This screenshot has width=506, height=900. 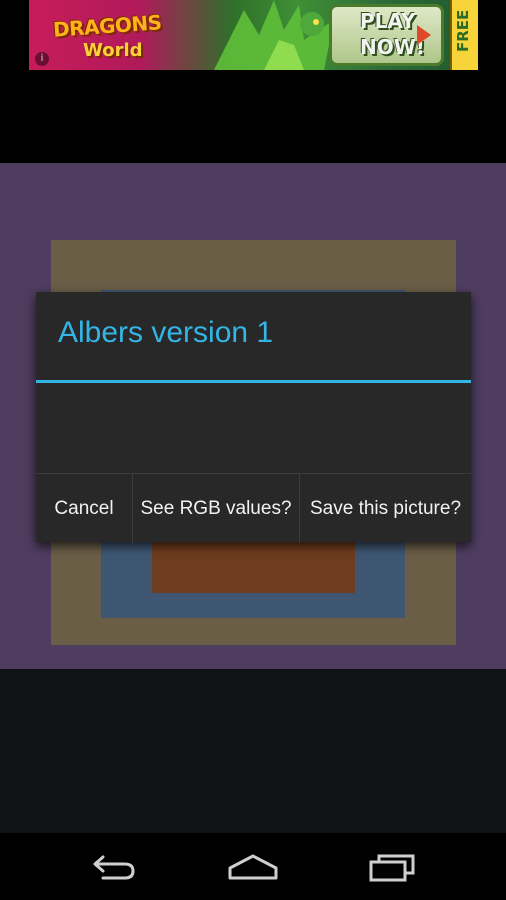 I want to click on nav-back-button, so click(x=113, y=866).